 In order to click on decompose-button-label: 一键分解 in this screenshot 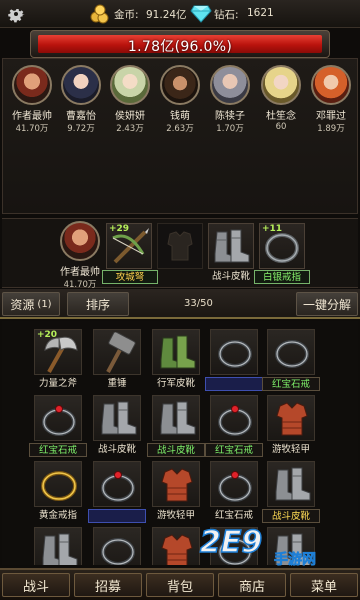, I will do `click(326, 304)`.